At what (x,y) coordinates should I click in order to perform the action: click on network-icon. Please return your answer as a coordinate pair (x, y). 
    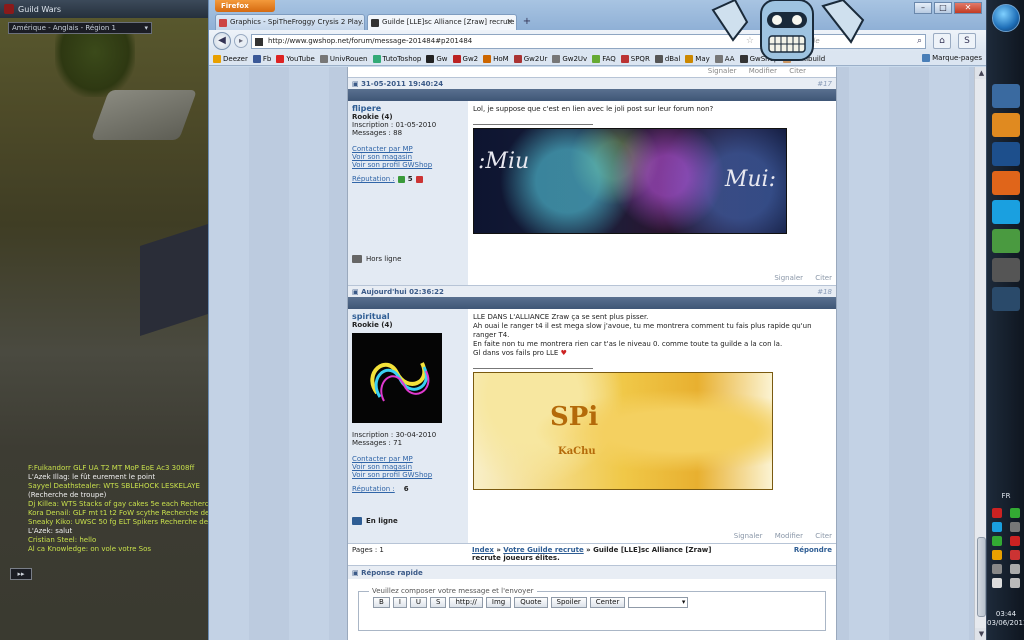
    Looking at the image, I should click on (1006, 241).